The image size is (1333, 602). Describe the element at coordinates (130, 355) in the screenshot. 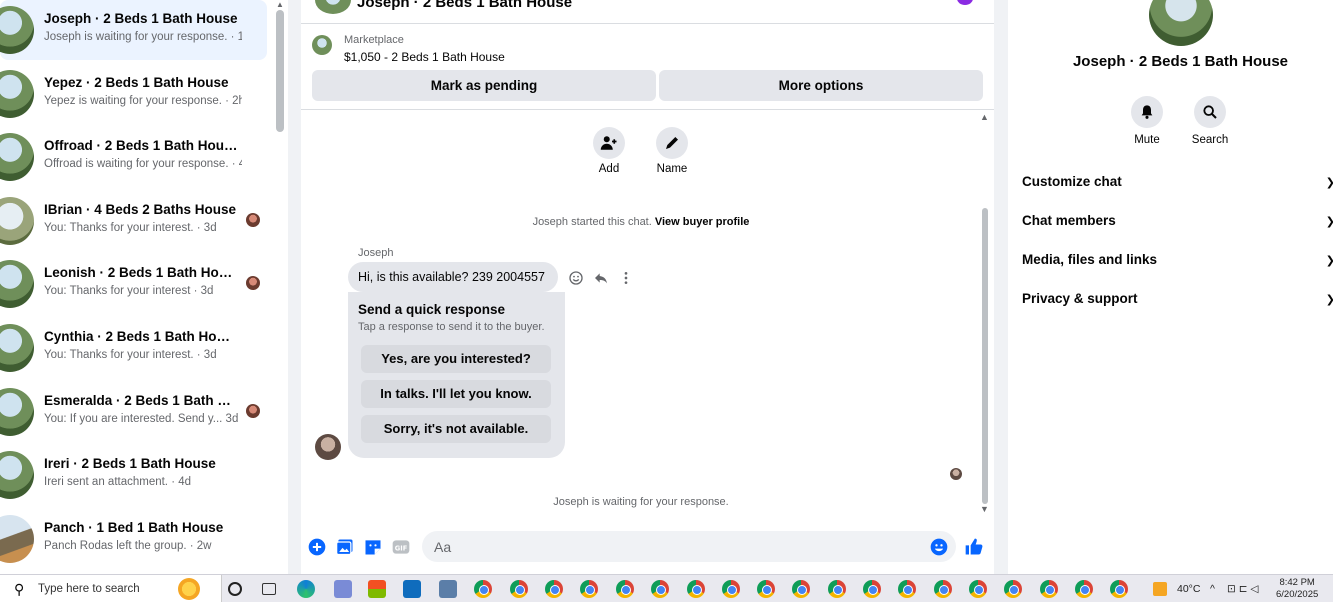

I see `conversation-preview: You: Thanks for your interest. · 3d` at that location.